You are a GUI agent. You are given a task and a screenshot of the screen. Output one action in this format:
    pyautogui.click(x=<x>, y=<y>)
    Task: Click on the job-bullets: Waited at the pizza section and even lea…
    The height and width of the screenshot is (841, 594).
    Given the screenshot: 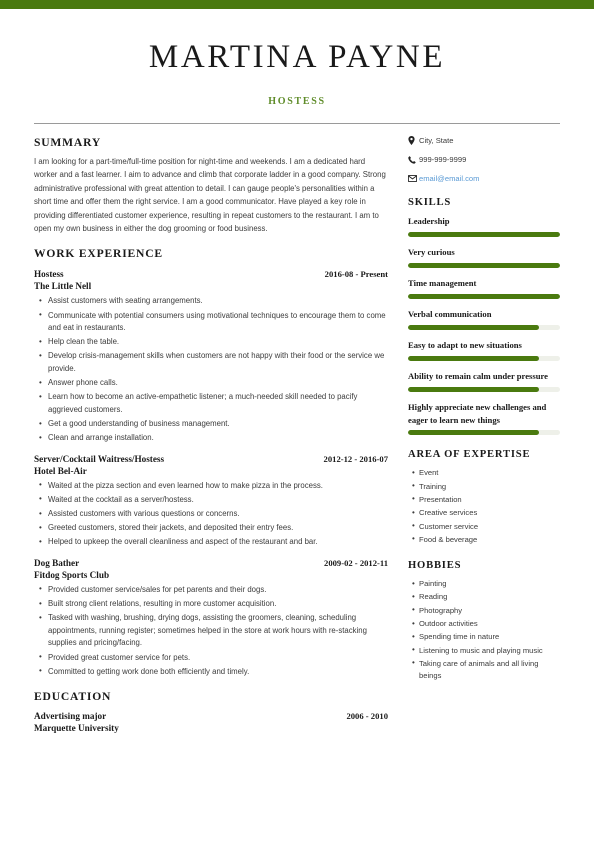 What is the action you would take?
    pyautogui.click(x=211, y=514)
    